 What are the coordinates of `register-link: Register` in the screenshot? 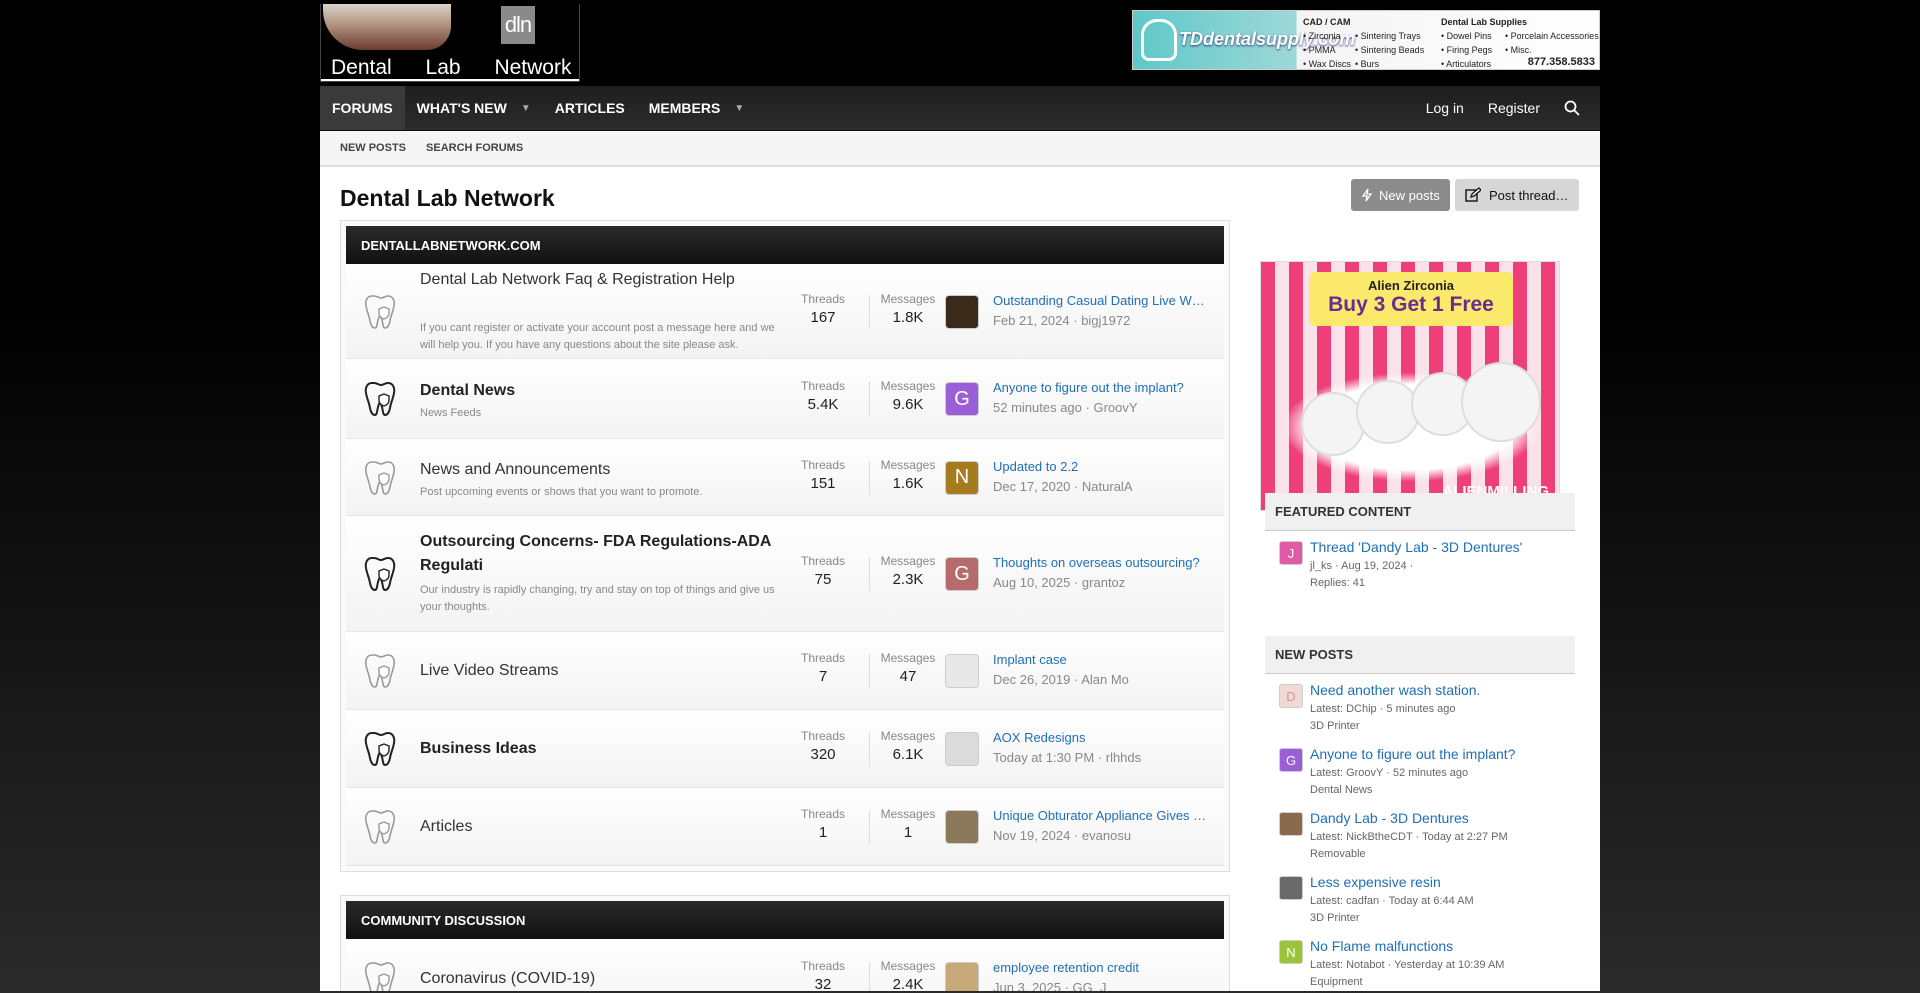 It's located at (1514, 108).